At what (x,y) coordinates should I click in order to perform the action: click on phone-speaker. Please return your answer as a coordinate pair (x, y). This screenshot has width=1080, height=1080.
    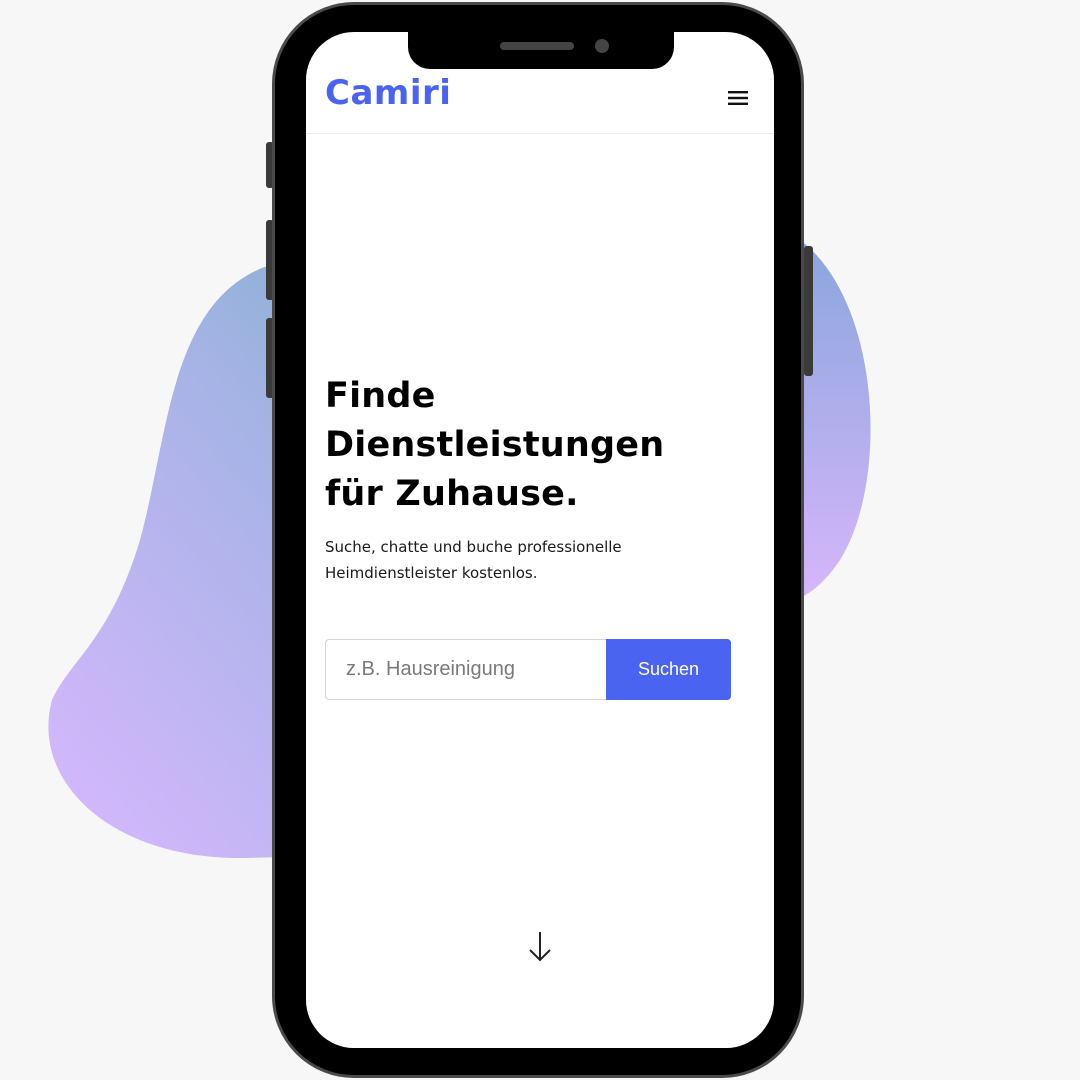
    Looking at the image, I should click on (537, 46).